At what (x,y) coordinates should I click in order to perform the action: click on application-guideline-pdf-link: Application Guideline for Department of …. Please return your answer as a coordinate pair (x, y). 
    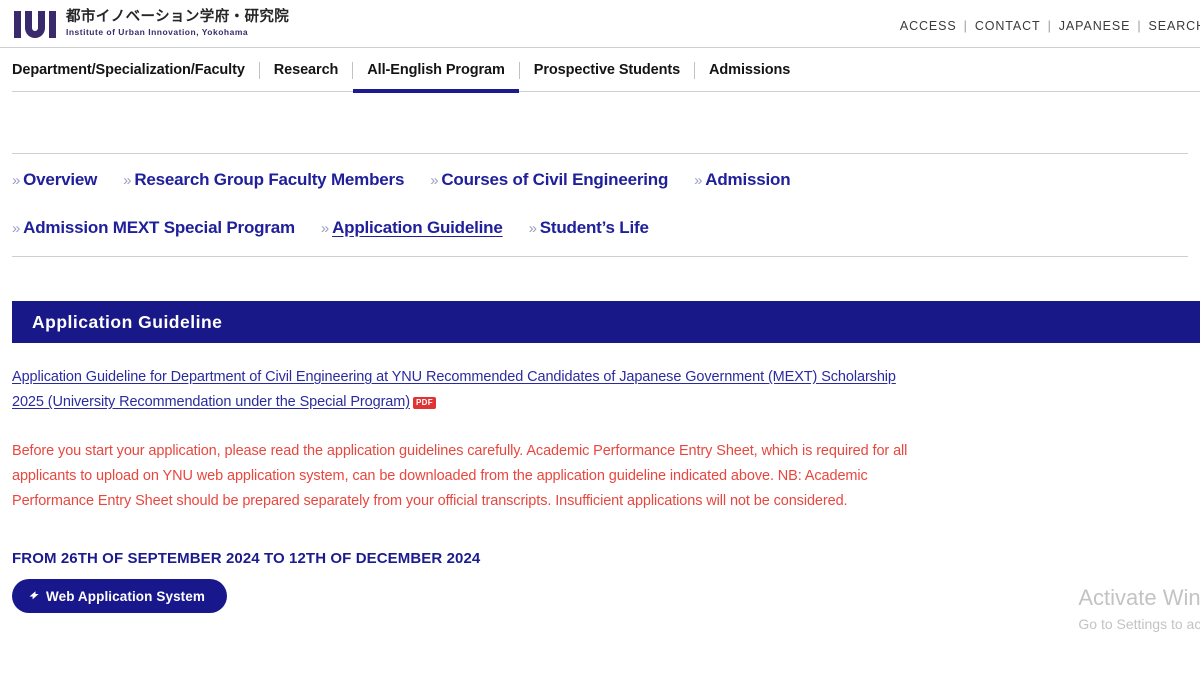
    Looking at the image, I should click on (454, 389).